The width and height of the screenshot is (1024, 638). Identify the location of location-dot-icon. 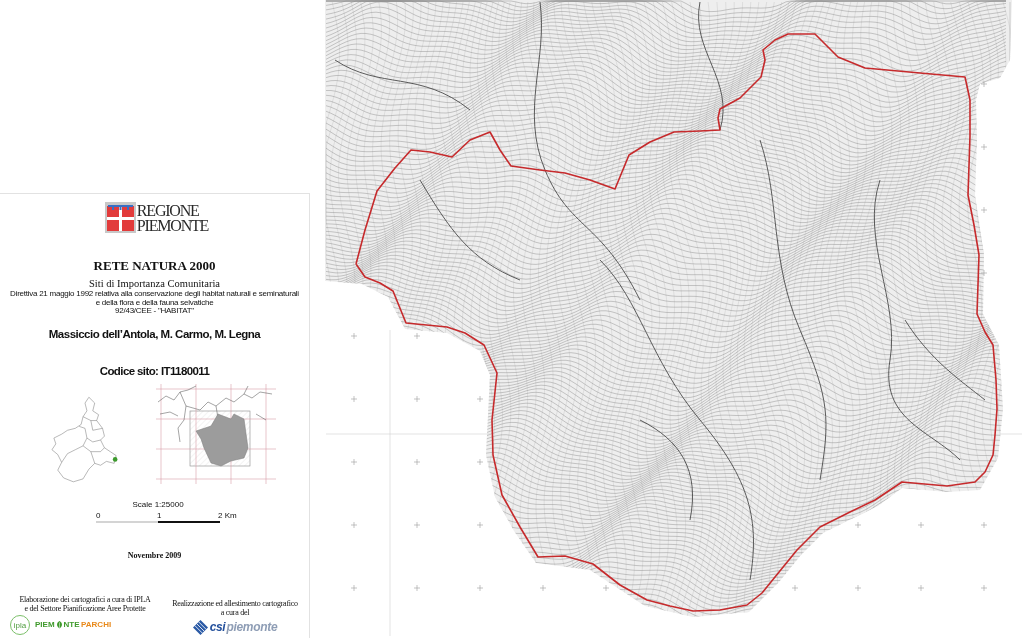
(115, 459).